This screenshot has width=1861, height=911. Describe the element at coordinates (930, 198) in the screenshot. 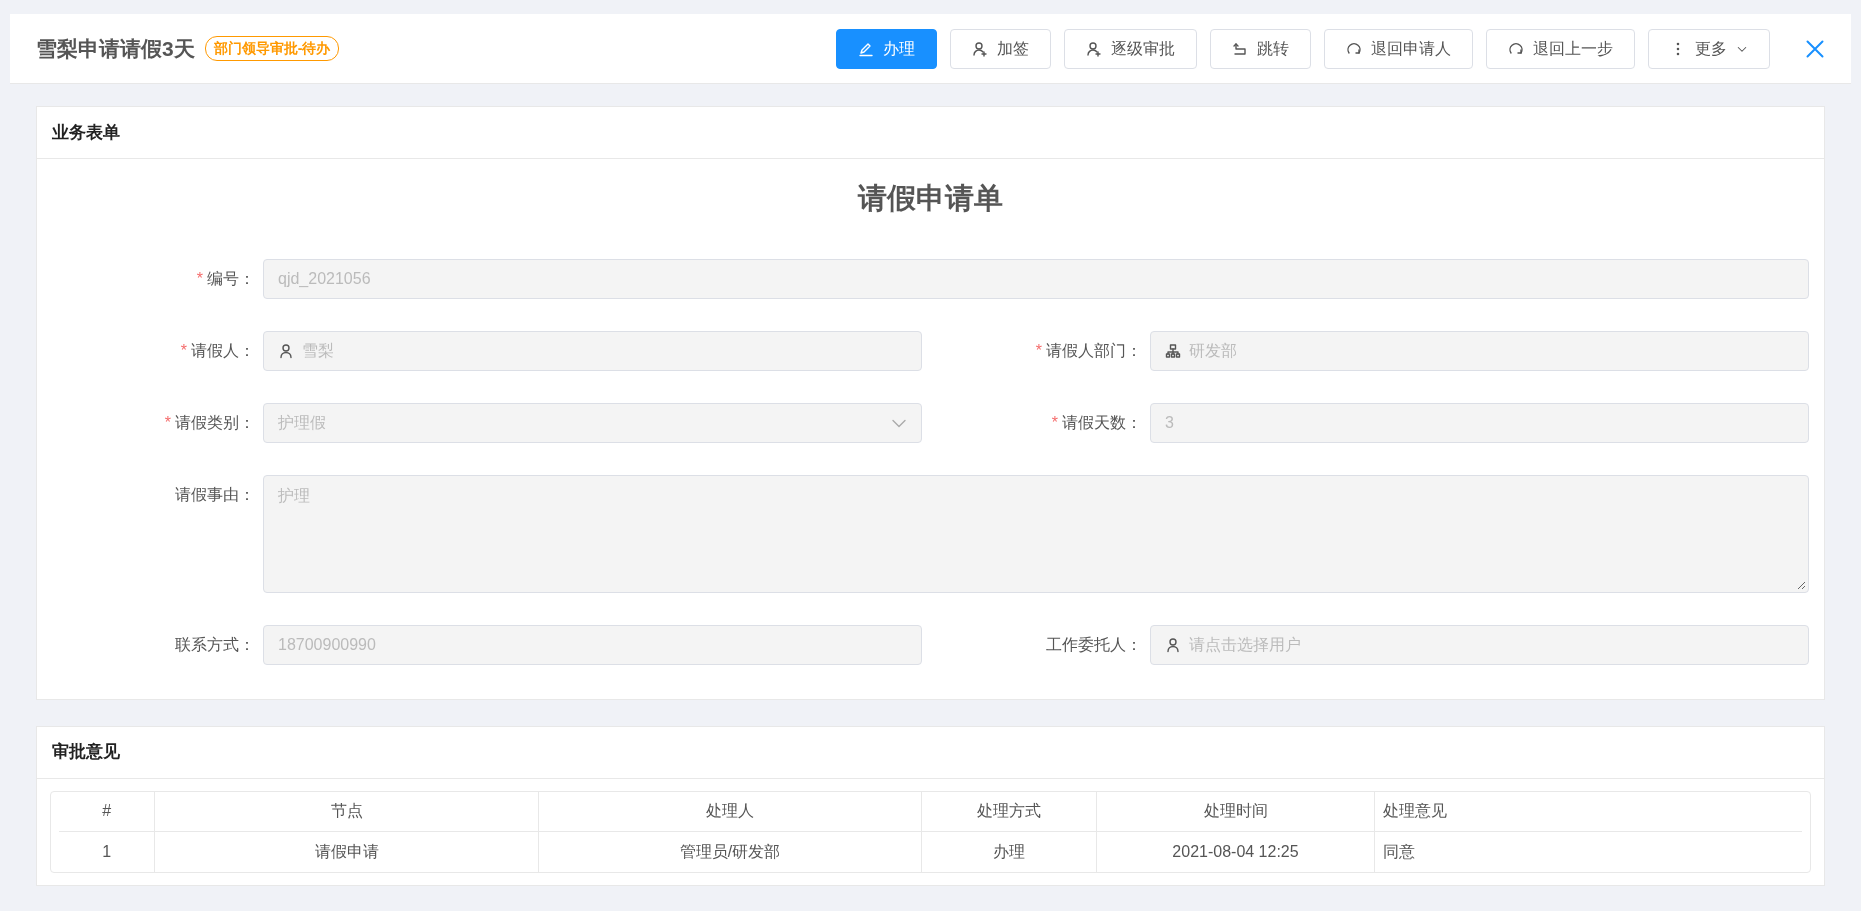

I see `form-title: 请假申请单` at that location.